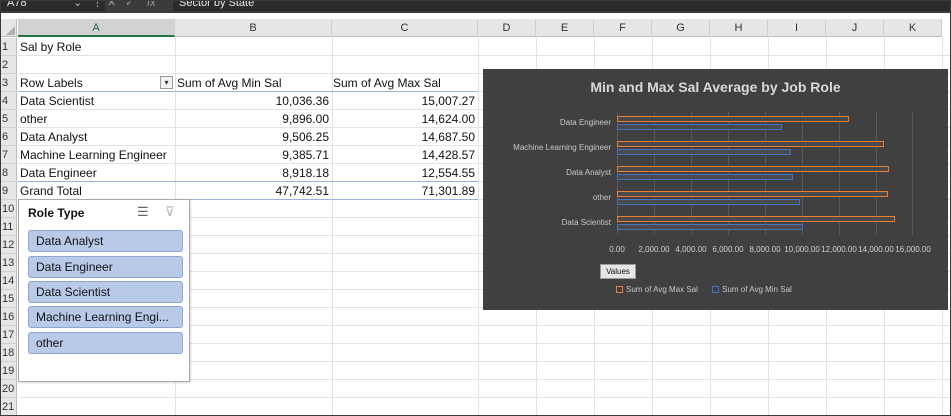  I want to click on row-header: 13, so click(9, 263).